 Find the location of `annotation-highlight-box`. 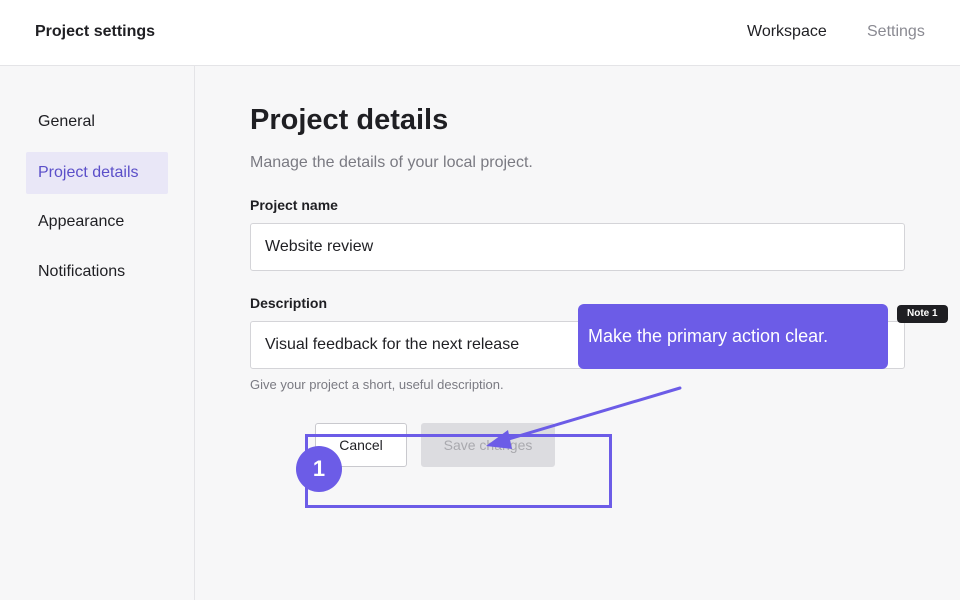

annotation-highlight-box is located at coordinates (458, 471).